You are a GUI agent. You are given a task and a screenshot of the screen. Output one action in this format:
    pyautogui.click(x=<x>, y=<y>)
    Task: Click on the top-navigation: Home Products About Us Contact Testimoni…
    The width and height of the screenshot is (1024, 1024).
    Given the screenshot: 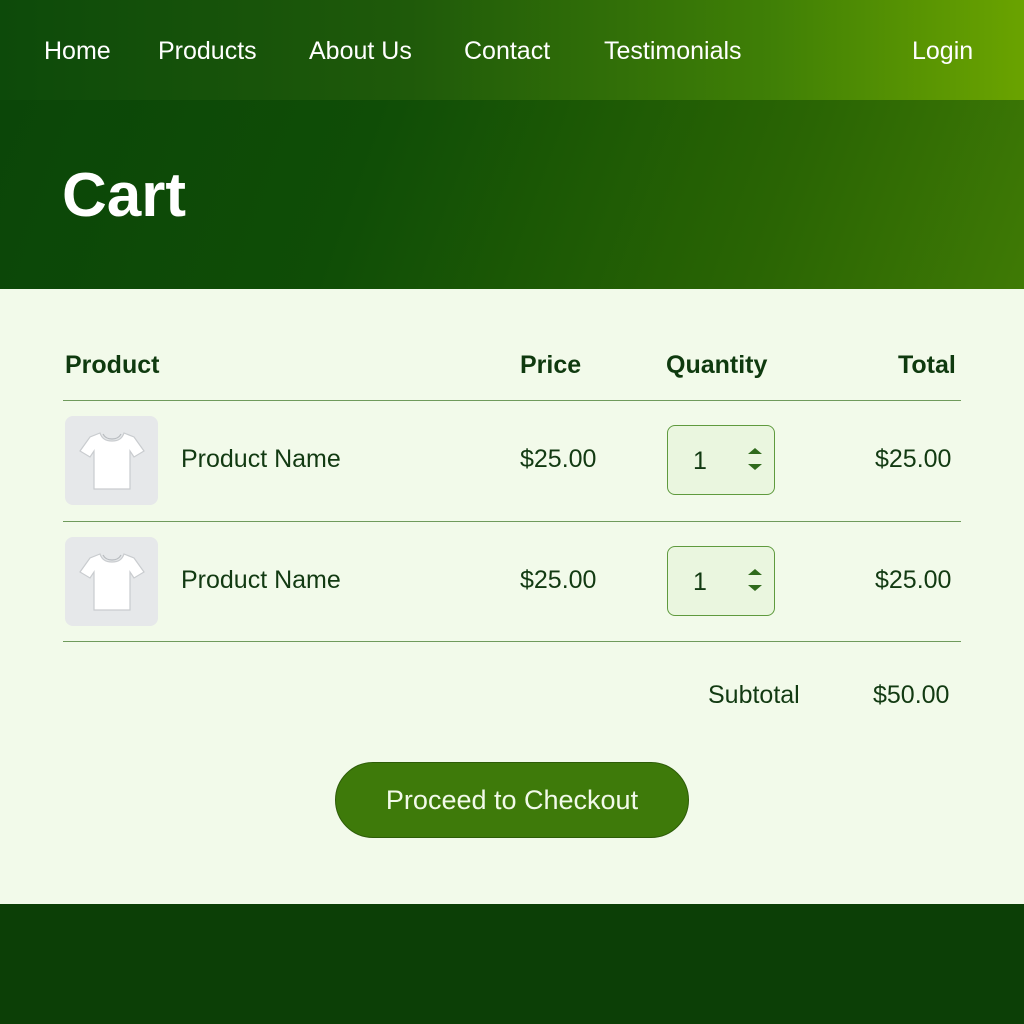 What is the action you would take?
    pyautogui.click(x=512, y=50)
    